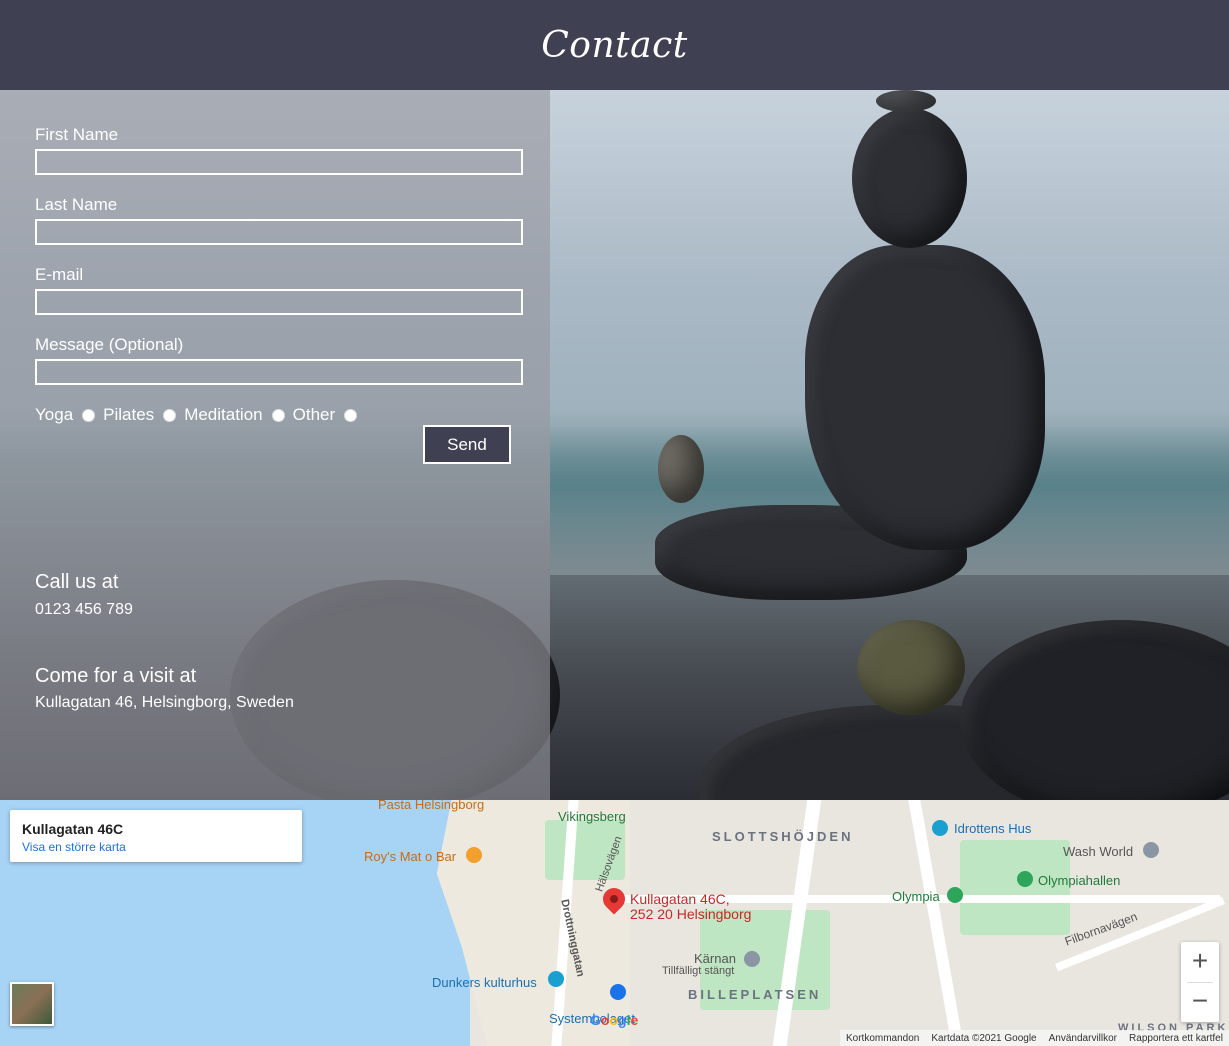 The image size is (1229, 1046). What do you see at coordinates (116, 676) in the screenshot?
I see `visit-heading: Come for a visit at` at bounding box center [116, 676].